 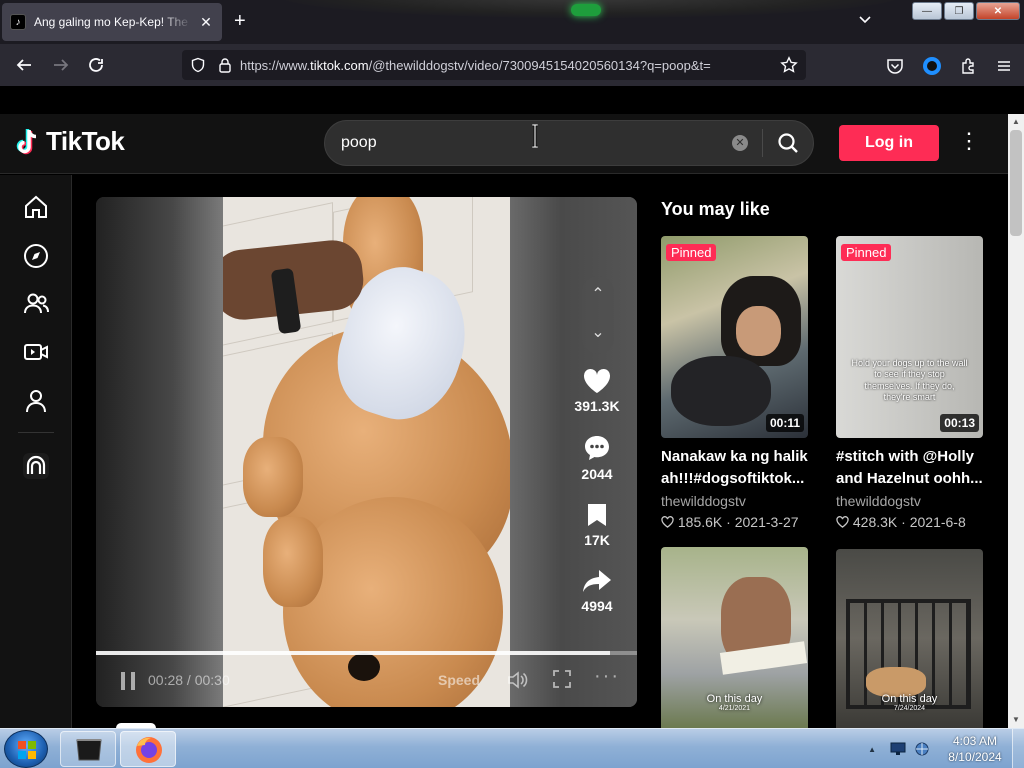 I want to click on save-action: 17K, so click(x=597, y=525).